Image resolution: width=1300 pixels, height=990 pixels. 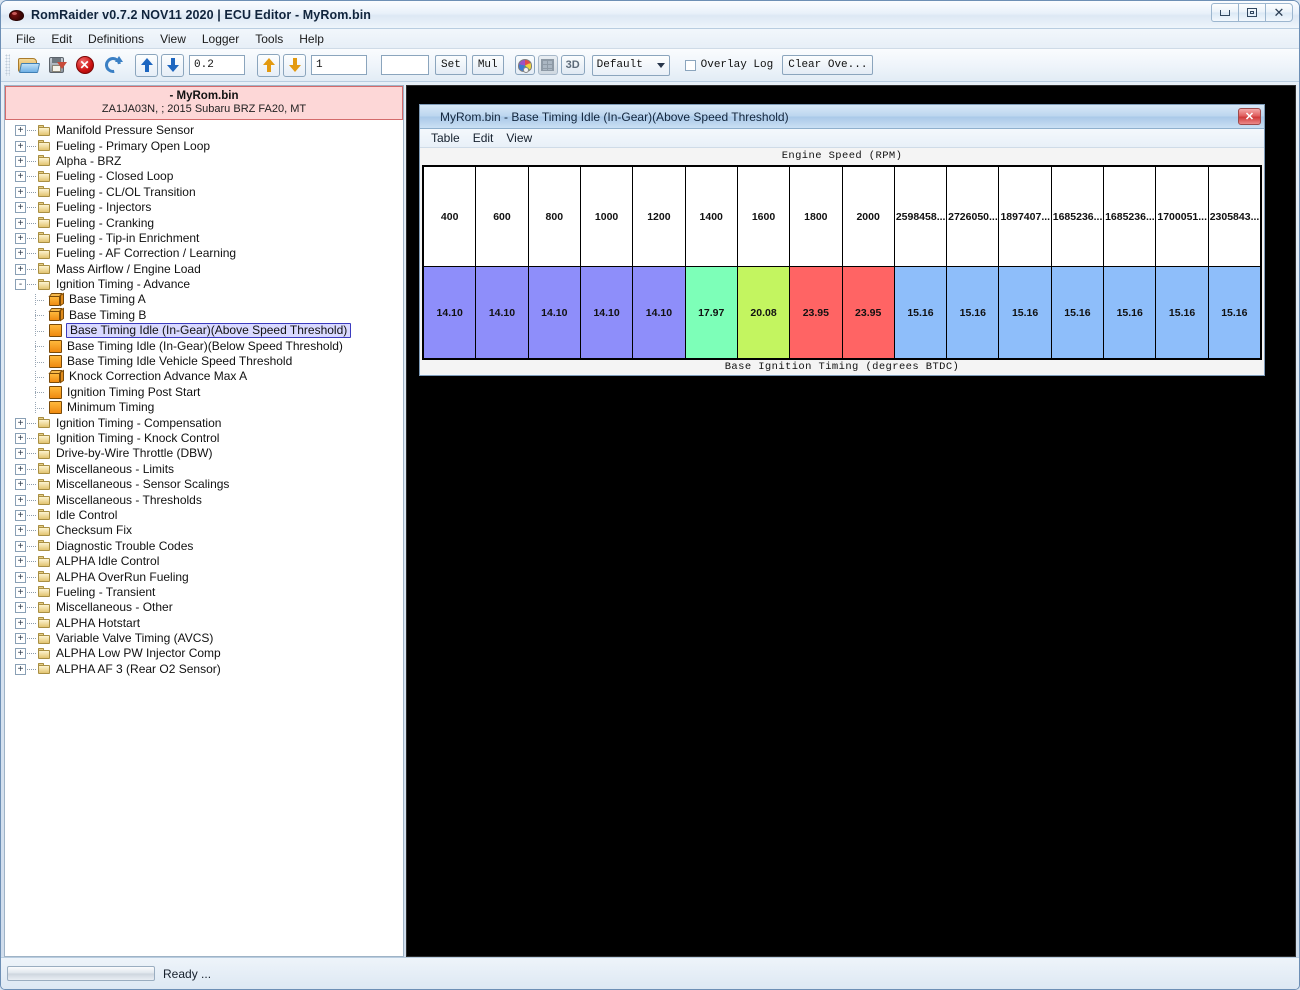 What do you see at coordinates (7, 65) in the screenshot?
I see `toolbar-grip` at bounding box center [7, 65].